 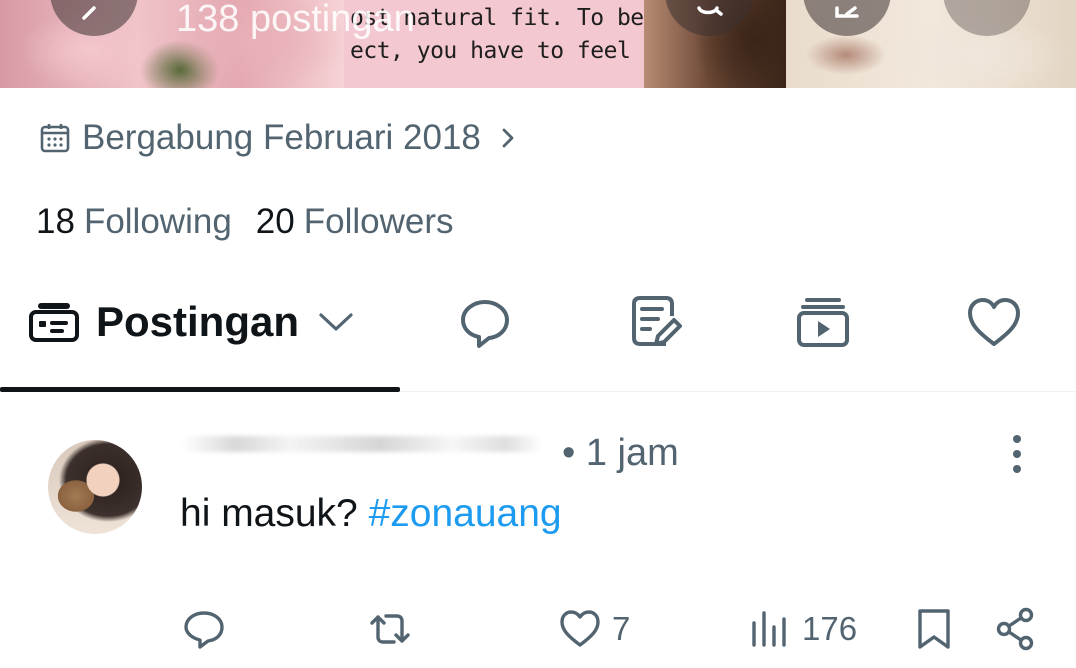 I want to click on repost-icon, so click(x=390, y=629).